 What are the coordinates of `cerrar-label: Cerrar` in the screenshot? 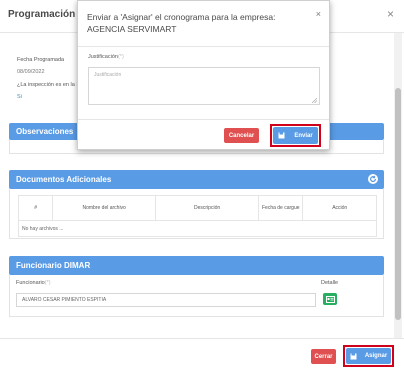 It's located at (323, 356).